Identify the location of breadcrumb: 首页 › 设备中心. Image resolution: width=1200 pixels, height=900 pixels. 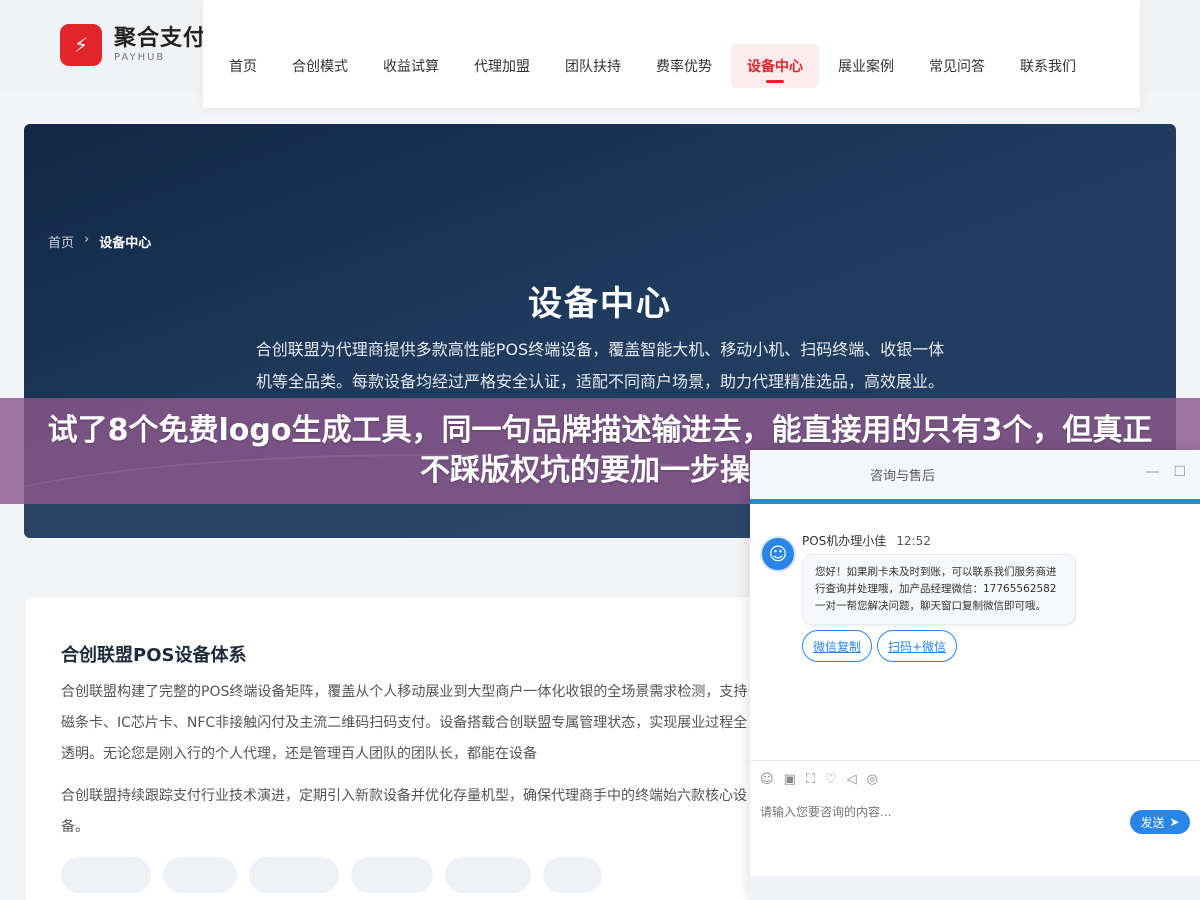
(99, 241).